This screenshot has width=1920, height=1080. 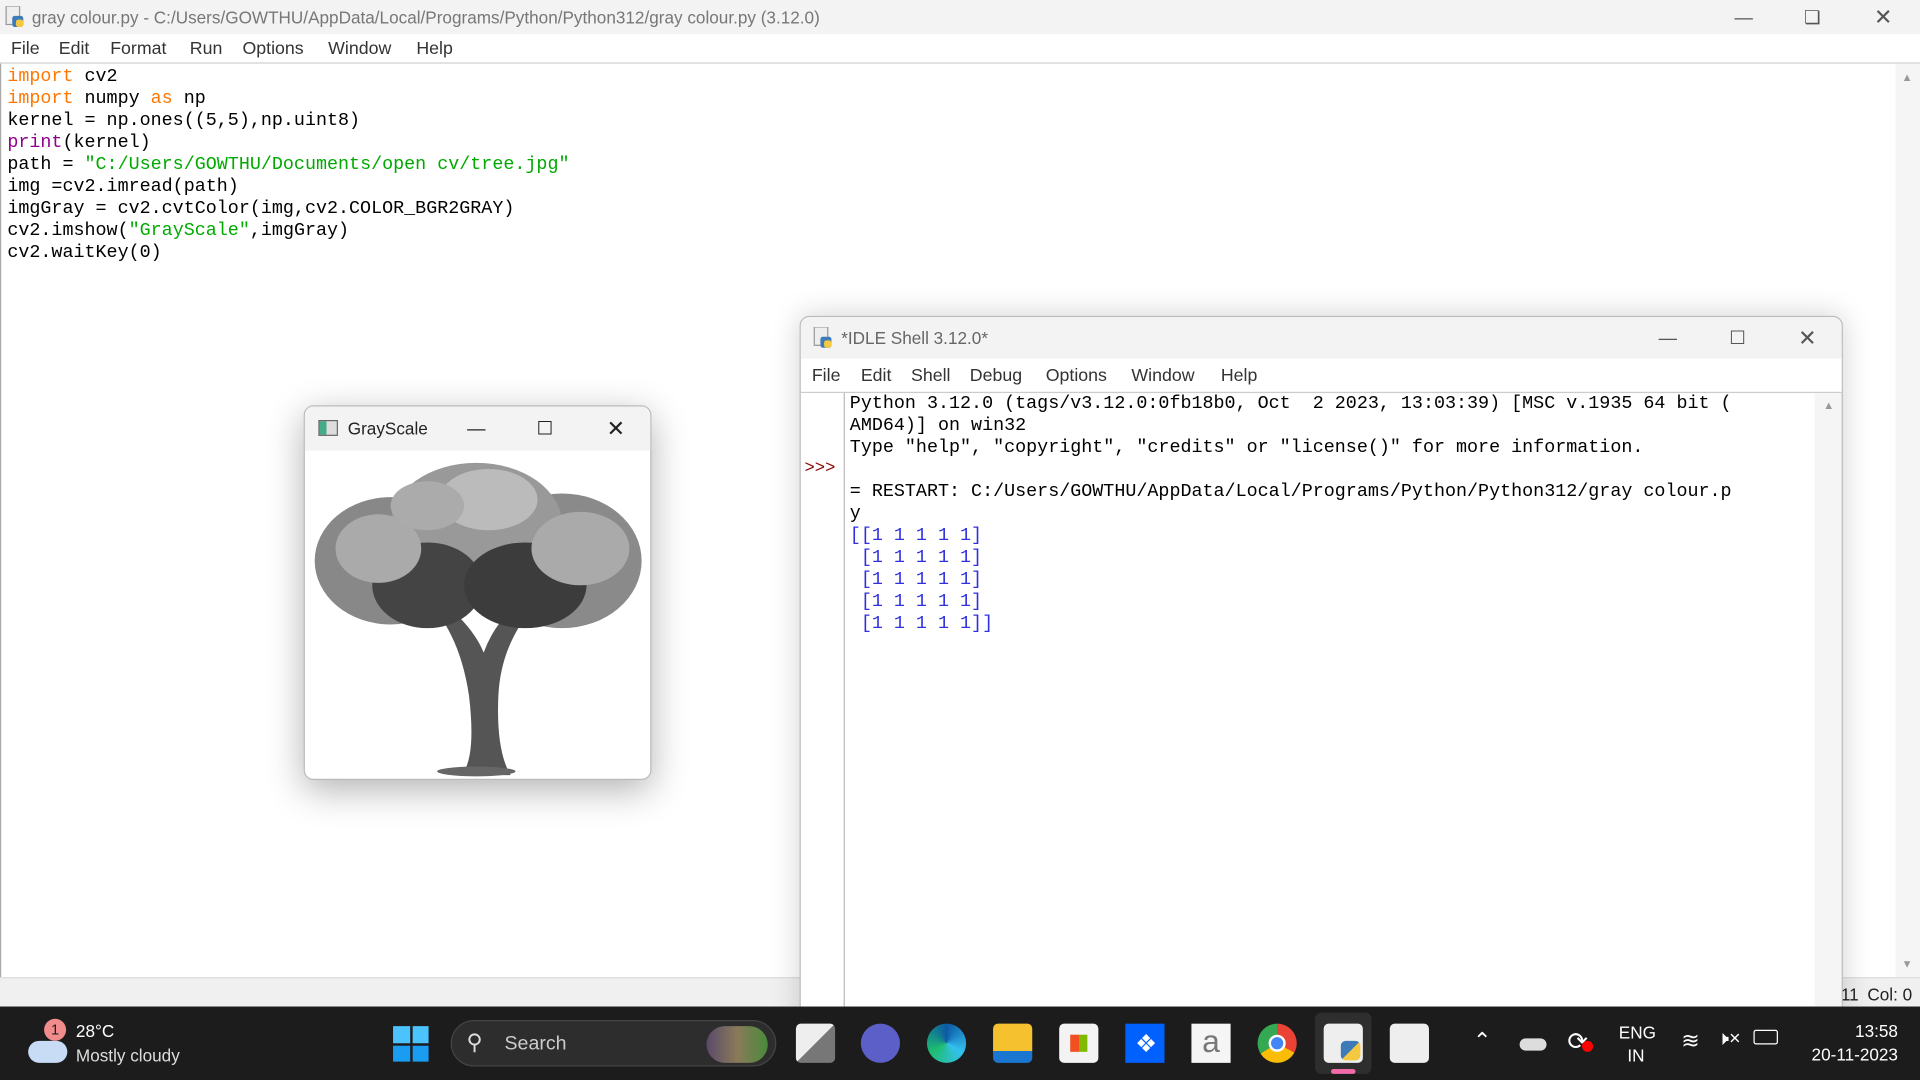 What do you see at coordinates (1409, 1043) in the screenshot?
I see `snipping-tool-icon` at bounding box center [1409, 1043].